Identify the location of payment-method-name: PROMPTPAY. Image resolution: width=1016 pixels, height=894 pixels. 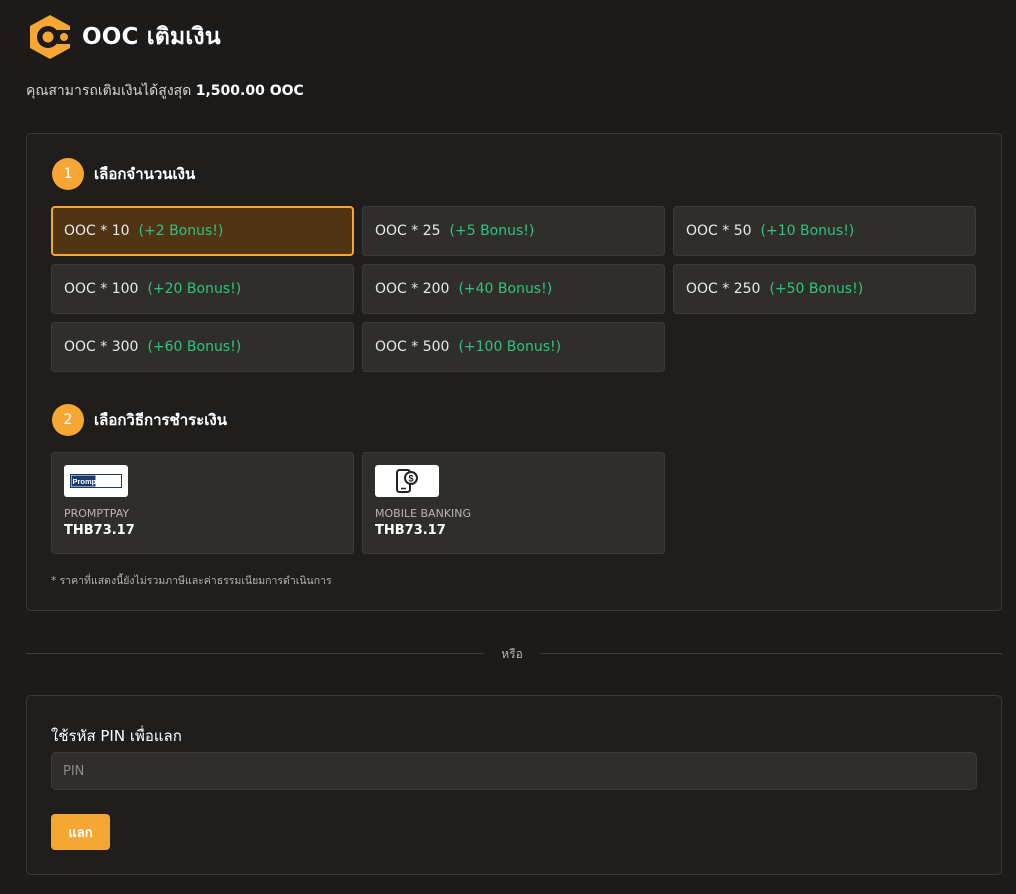
(97, 513).